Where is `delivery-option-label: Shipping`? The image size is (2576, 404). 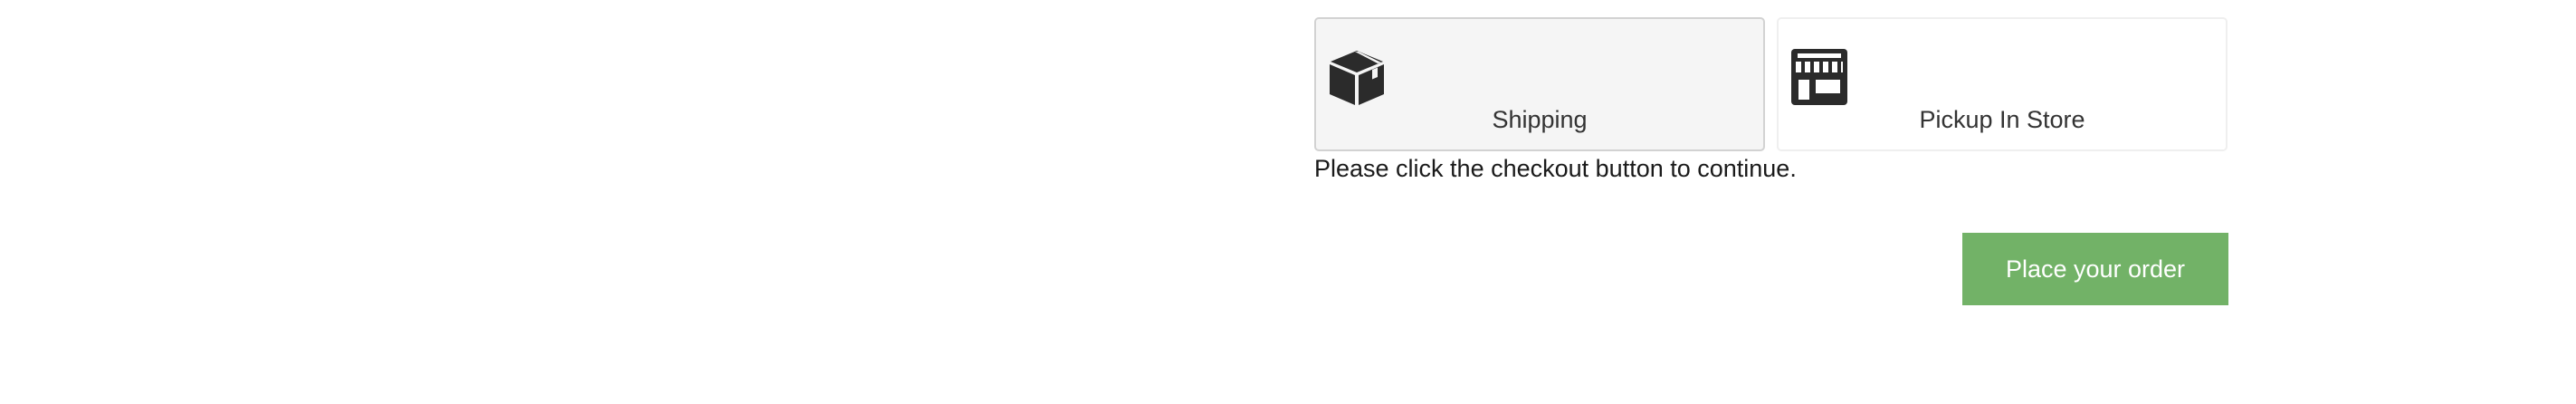 delivery-option-label: Shipping is located at coordinates (1540, 119).